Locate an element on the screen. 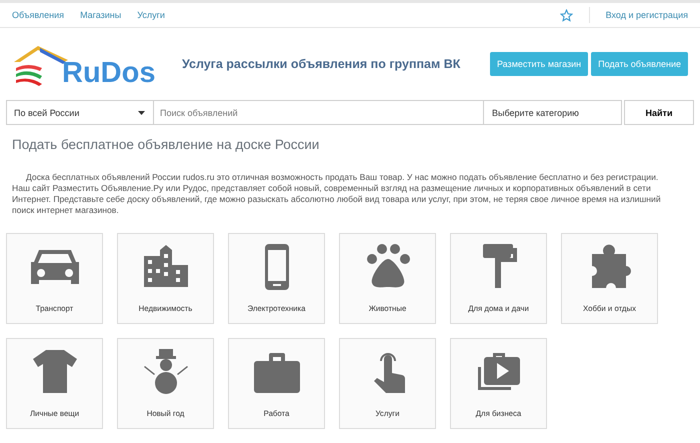 The image size is (700, 443). nav-link: Услуги is located at coordinates (151, 15).